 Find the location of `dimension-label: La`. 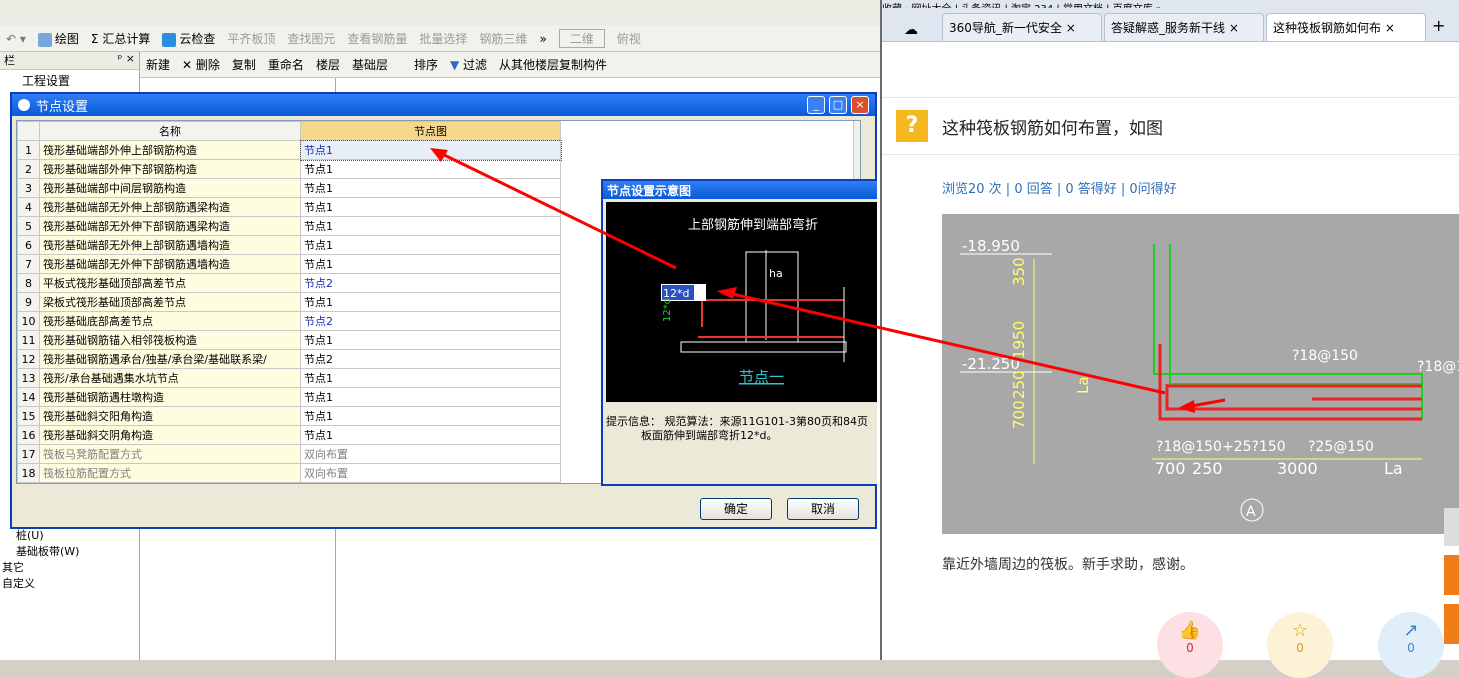

dimension-label: La is located at coordinates (1083, 385).